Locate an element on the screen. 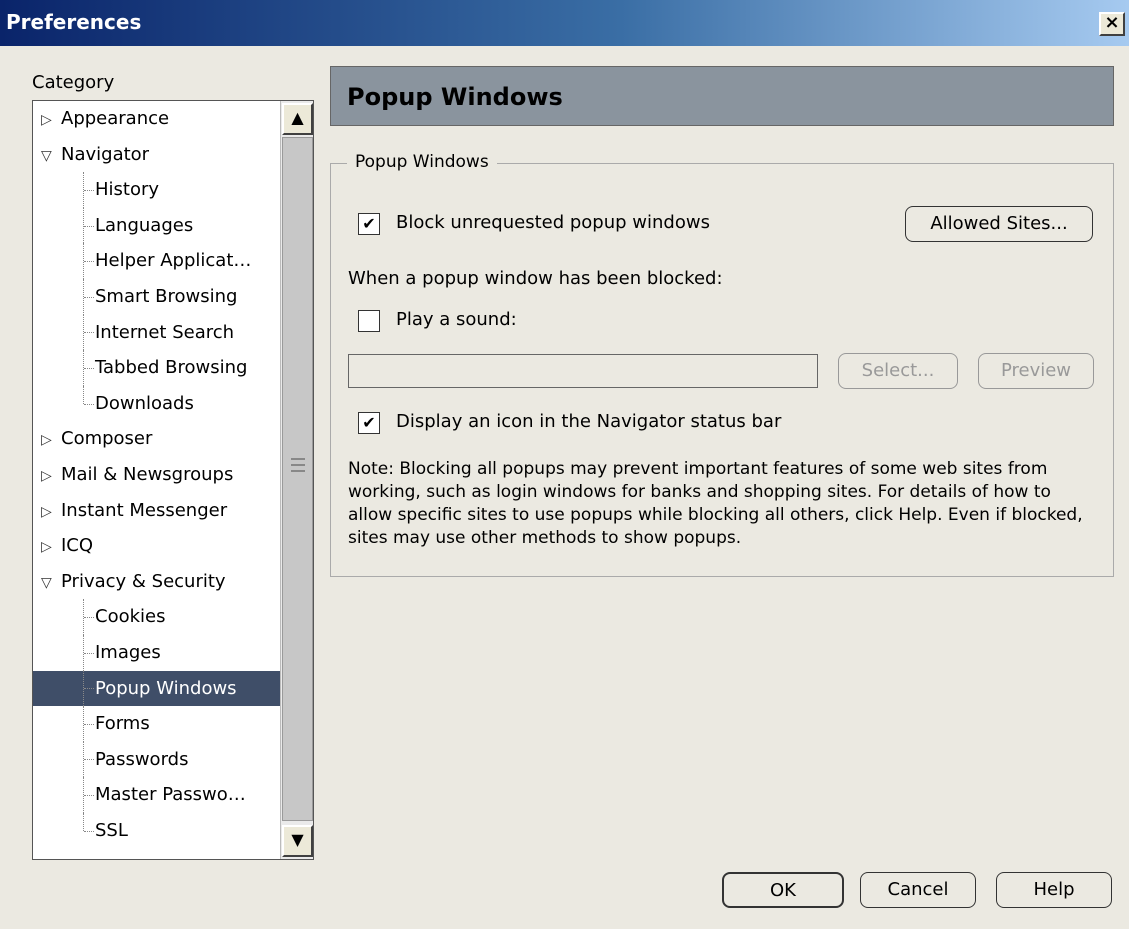  category-label: Category is located at coordinates (73, 82).